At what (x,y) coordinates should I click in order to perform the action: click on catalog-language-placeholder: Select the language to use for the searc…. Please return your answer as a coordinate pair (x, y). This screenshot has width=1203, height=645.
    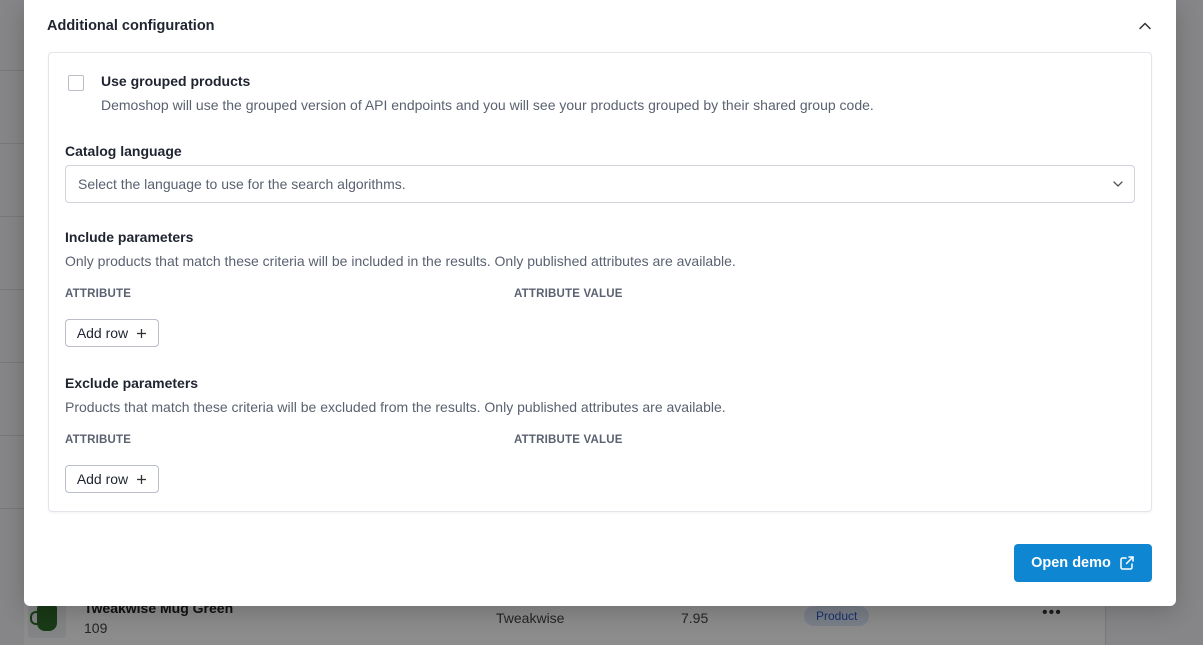
    Looking at the image, I should click on (242, 184).